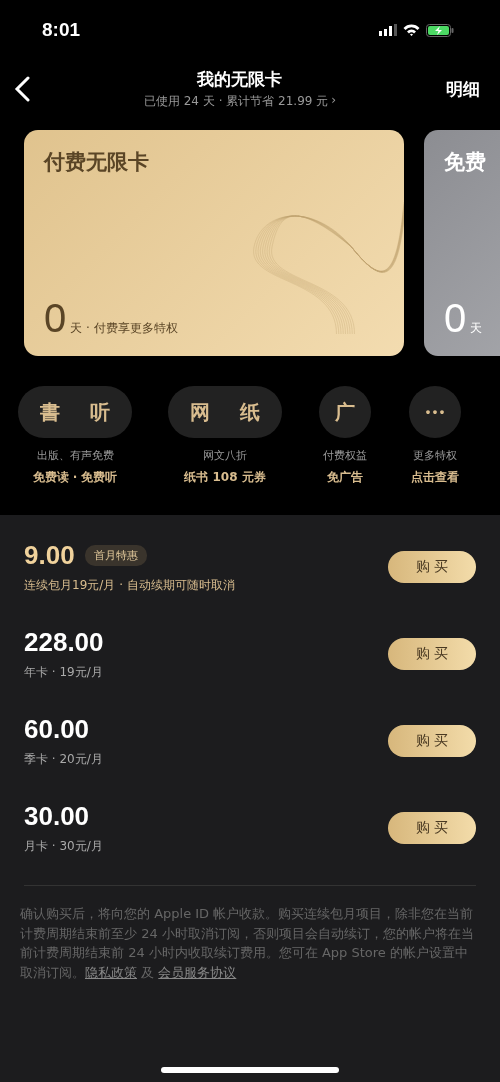 The image size is (500, 1082). What do you see at coordinates (240, 79) in the screenshot?
I see `page-title: 我的无限卡` at bounding box center [240, 79].